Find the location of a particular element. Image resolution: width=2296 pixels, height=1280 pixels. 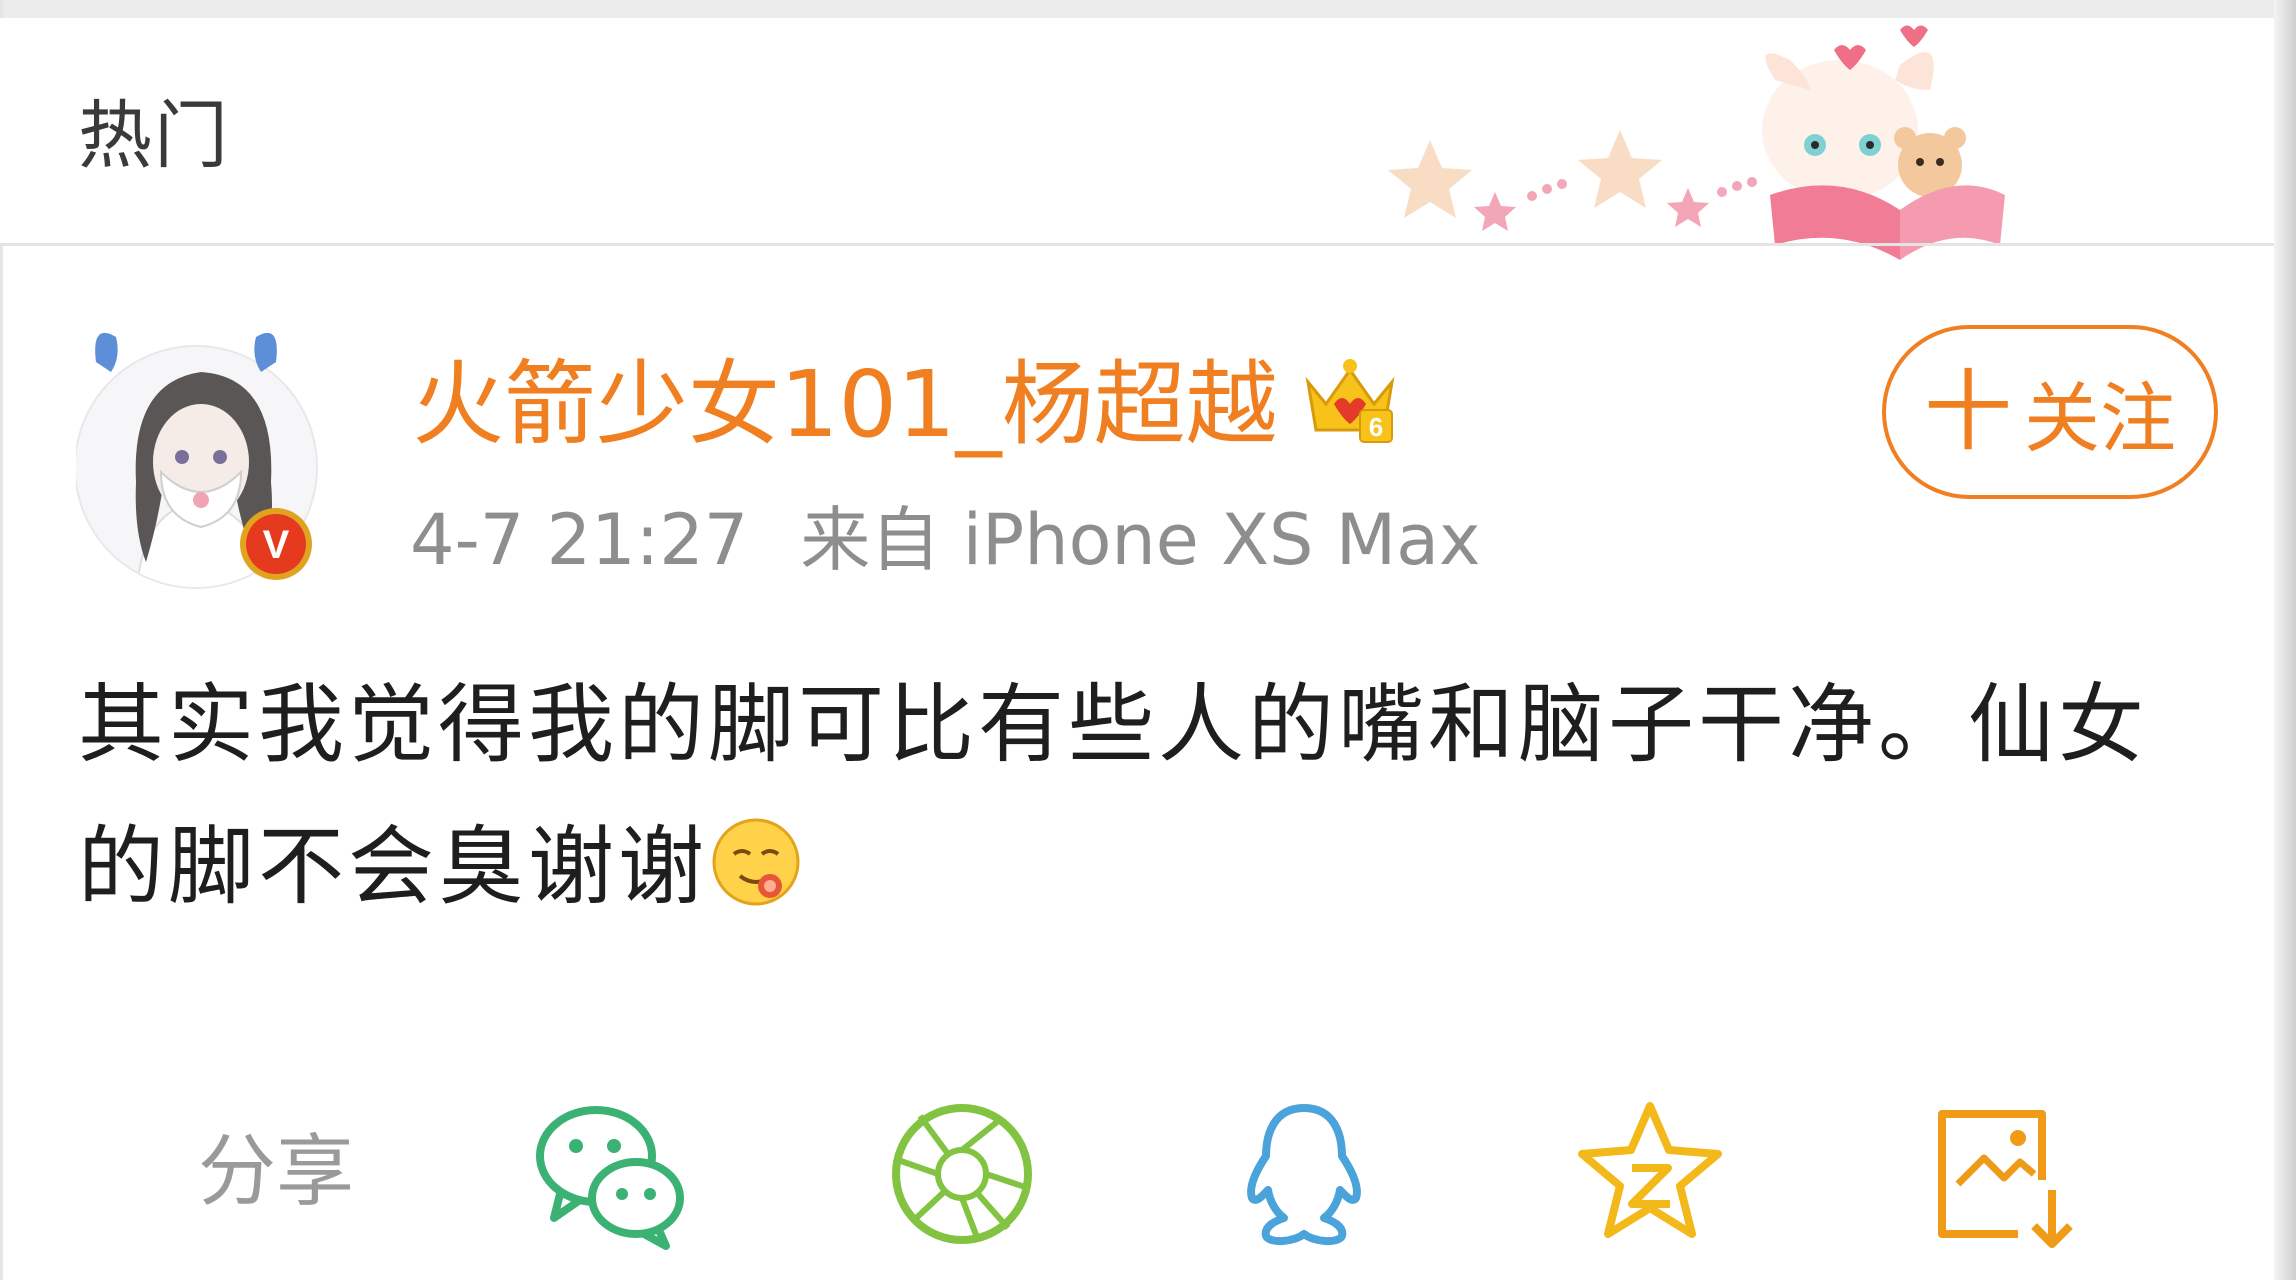

plus-icon: 十 is located at coordinates (1967, 411).